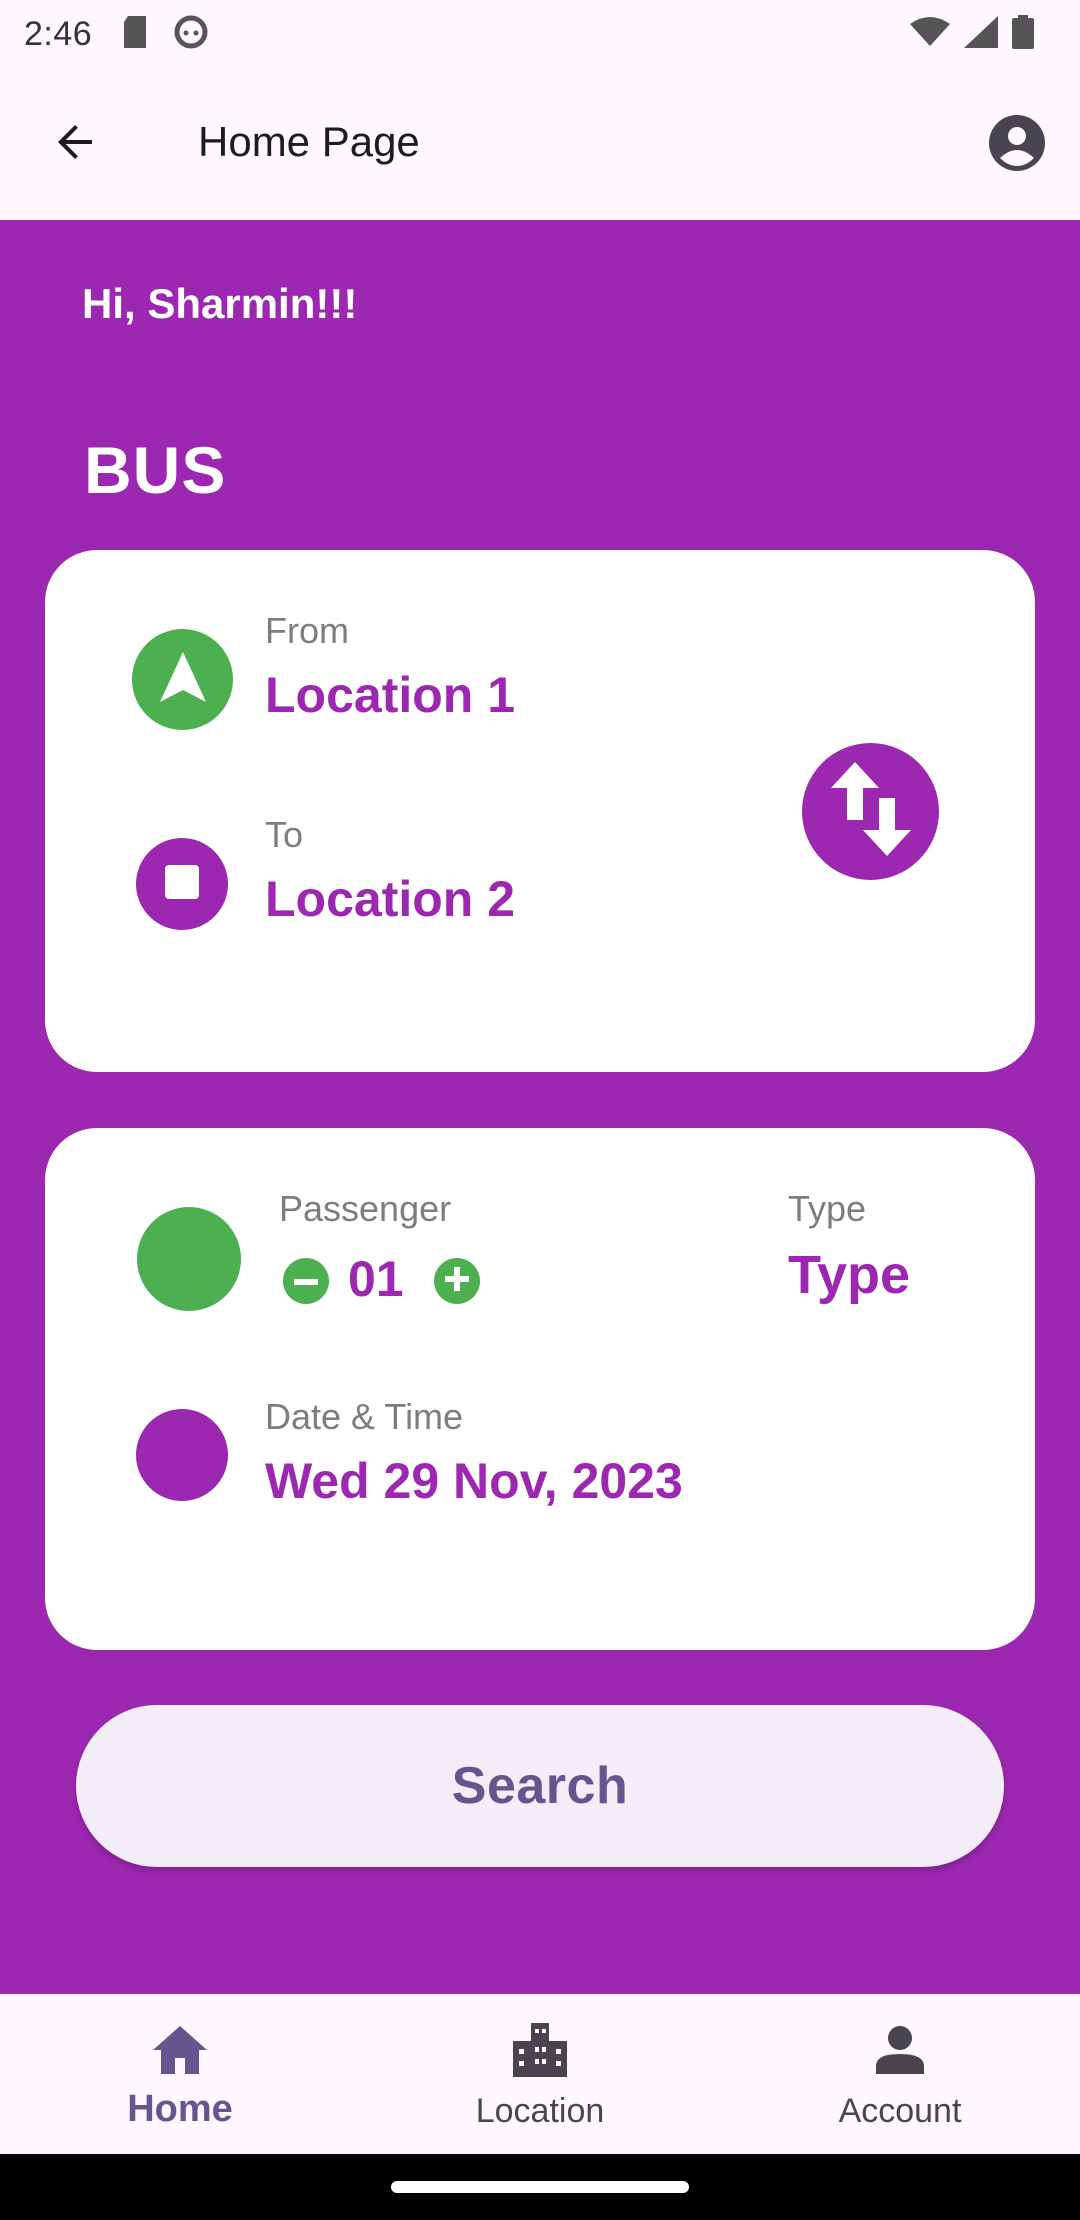  What do you see at coordinates (284, 834) in the screenshot?
I see `to-label: To` at bounding box center [284, 834].